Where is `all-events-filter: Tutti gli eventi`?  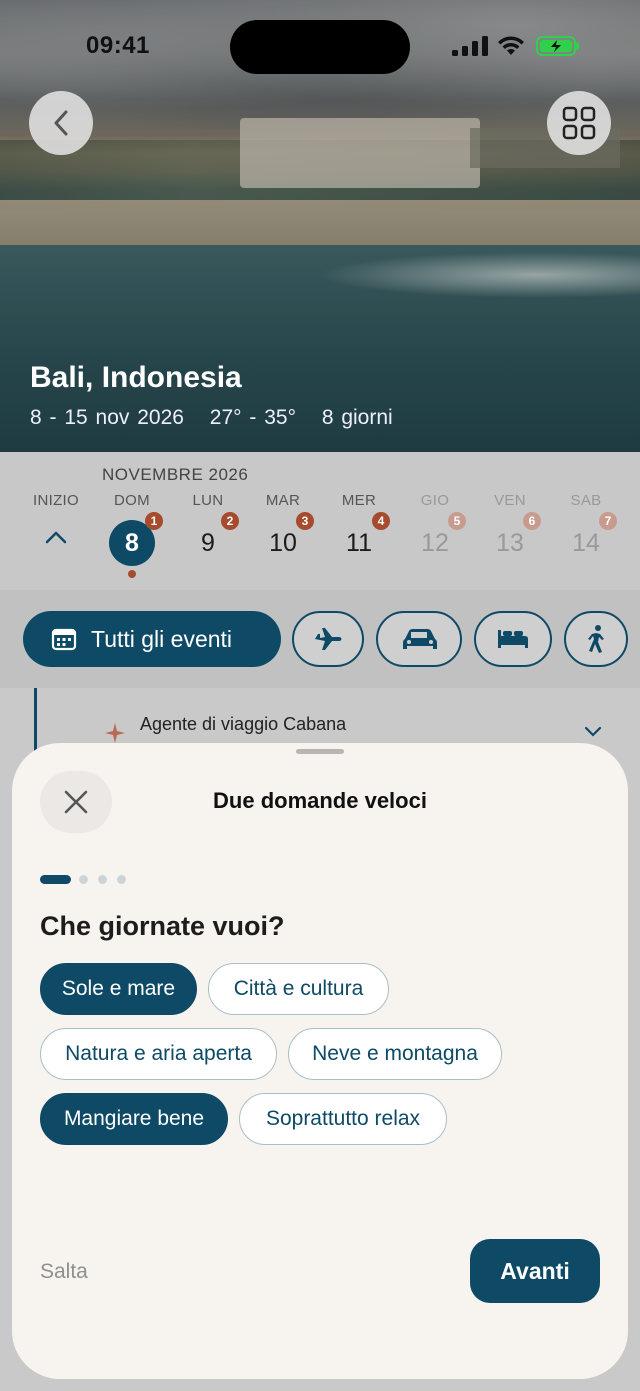
all-events-filter: Tutti gli eventi is located at coordinates (152, 639).